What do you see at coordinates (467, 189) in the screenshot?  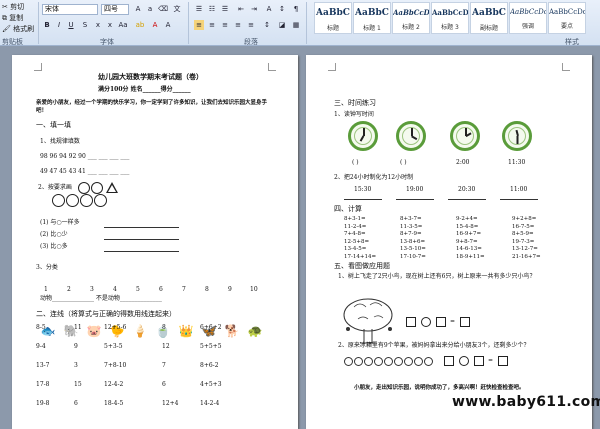 I see `time-24h: 20:30` at bounding box center [467, 189].